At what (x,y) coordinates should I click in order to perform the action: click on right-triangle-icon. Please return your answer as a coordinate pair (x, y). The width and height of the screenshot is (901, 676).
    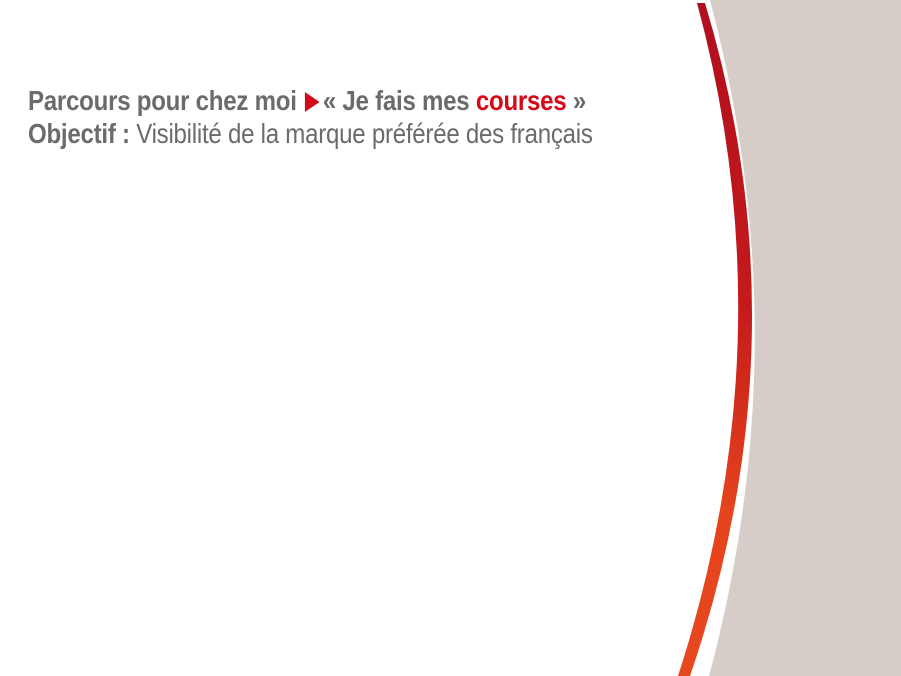
    Looking at the image, I should click on (312, 102).